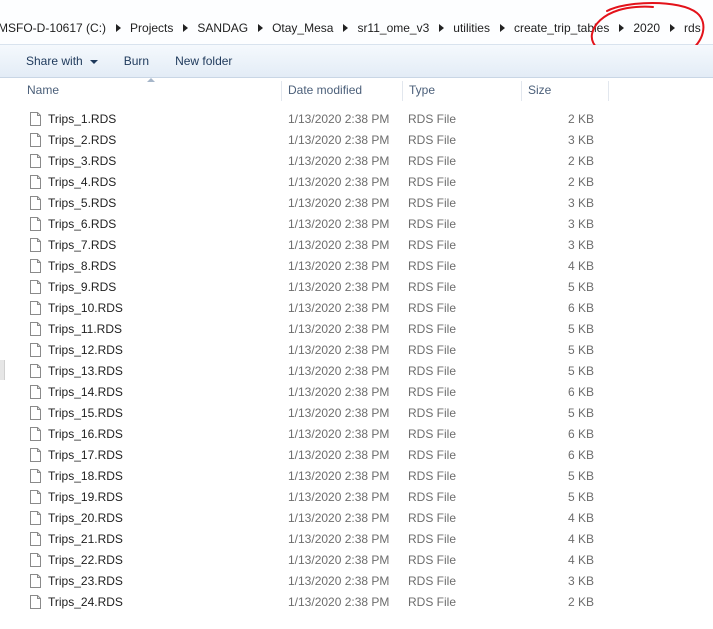 The height and width of the screenshot is (629, 713). What do you see at coordinates (85, 413) in the screenshot?
I see `file-name: Trips_15.RDS` at bounding box center [85, 413].